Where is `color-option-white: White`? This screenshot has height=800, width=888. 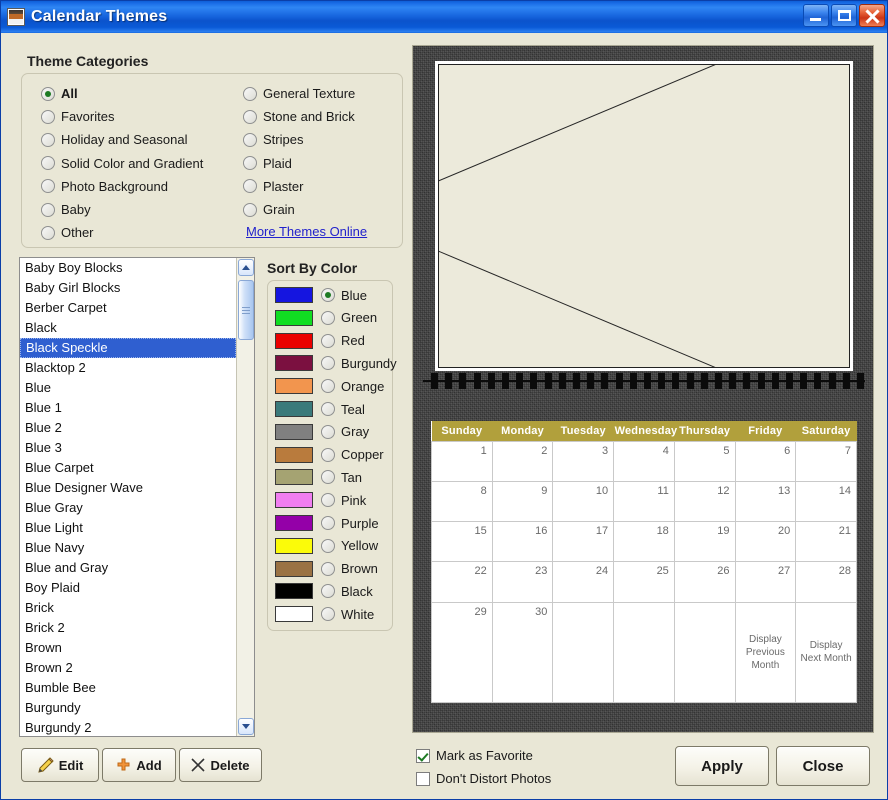
color-option-white: White is located at coordinates (324, 614).